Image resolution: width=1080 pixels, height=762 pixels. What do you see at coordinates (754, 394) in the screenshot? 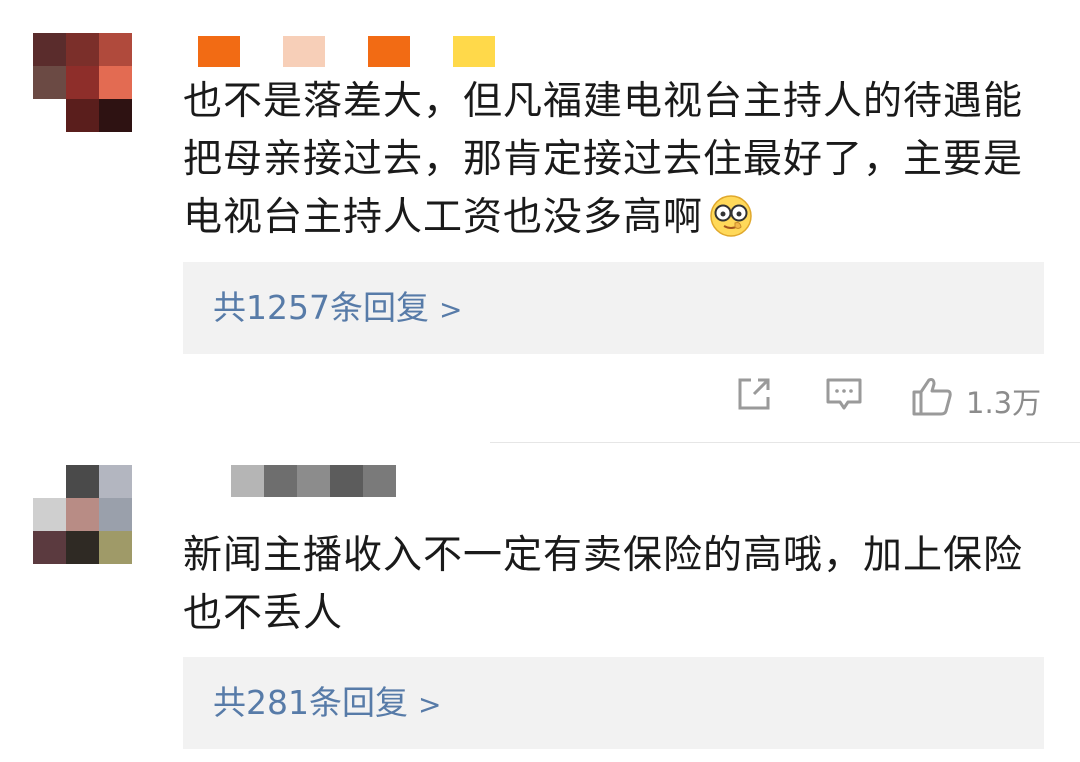
I see `share-icon` at bounding box center [754, 394].